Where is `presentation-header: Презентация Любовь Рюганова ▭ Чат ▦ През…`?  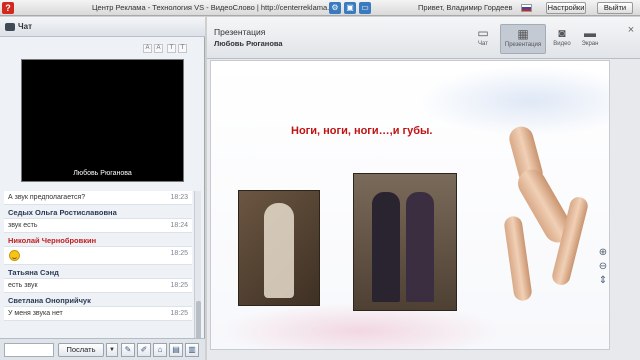 presentation-header: Презентация Любовь Рюганова ▭ Чат ▦ През… is located at coordinates (423, 38).